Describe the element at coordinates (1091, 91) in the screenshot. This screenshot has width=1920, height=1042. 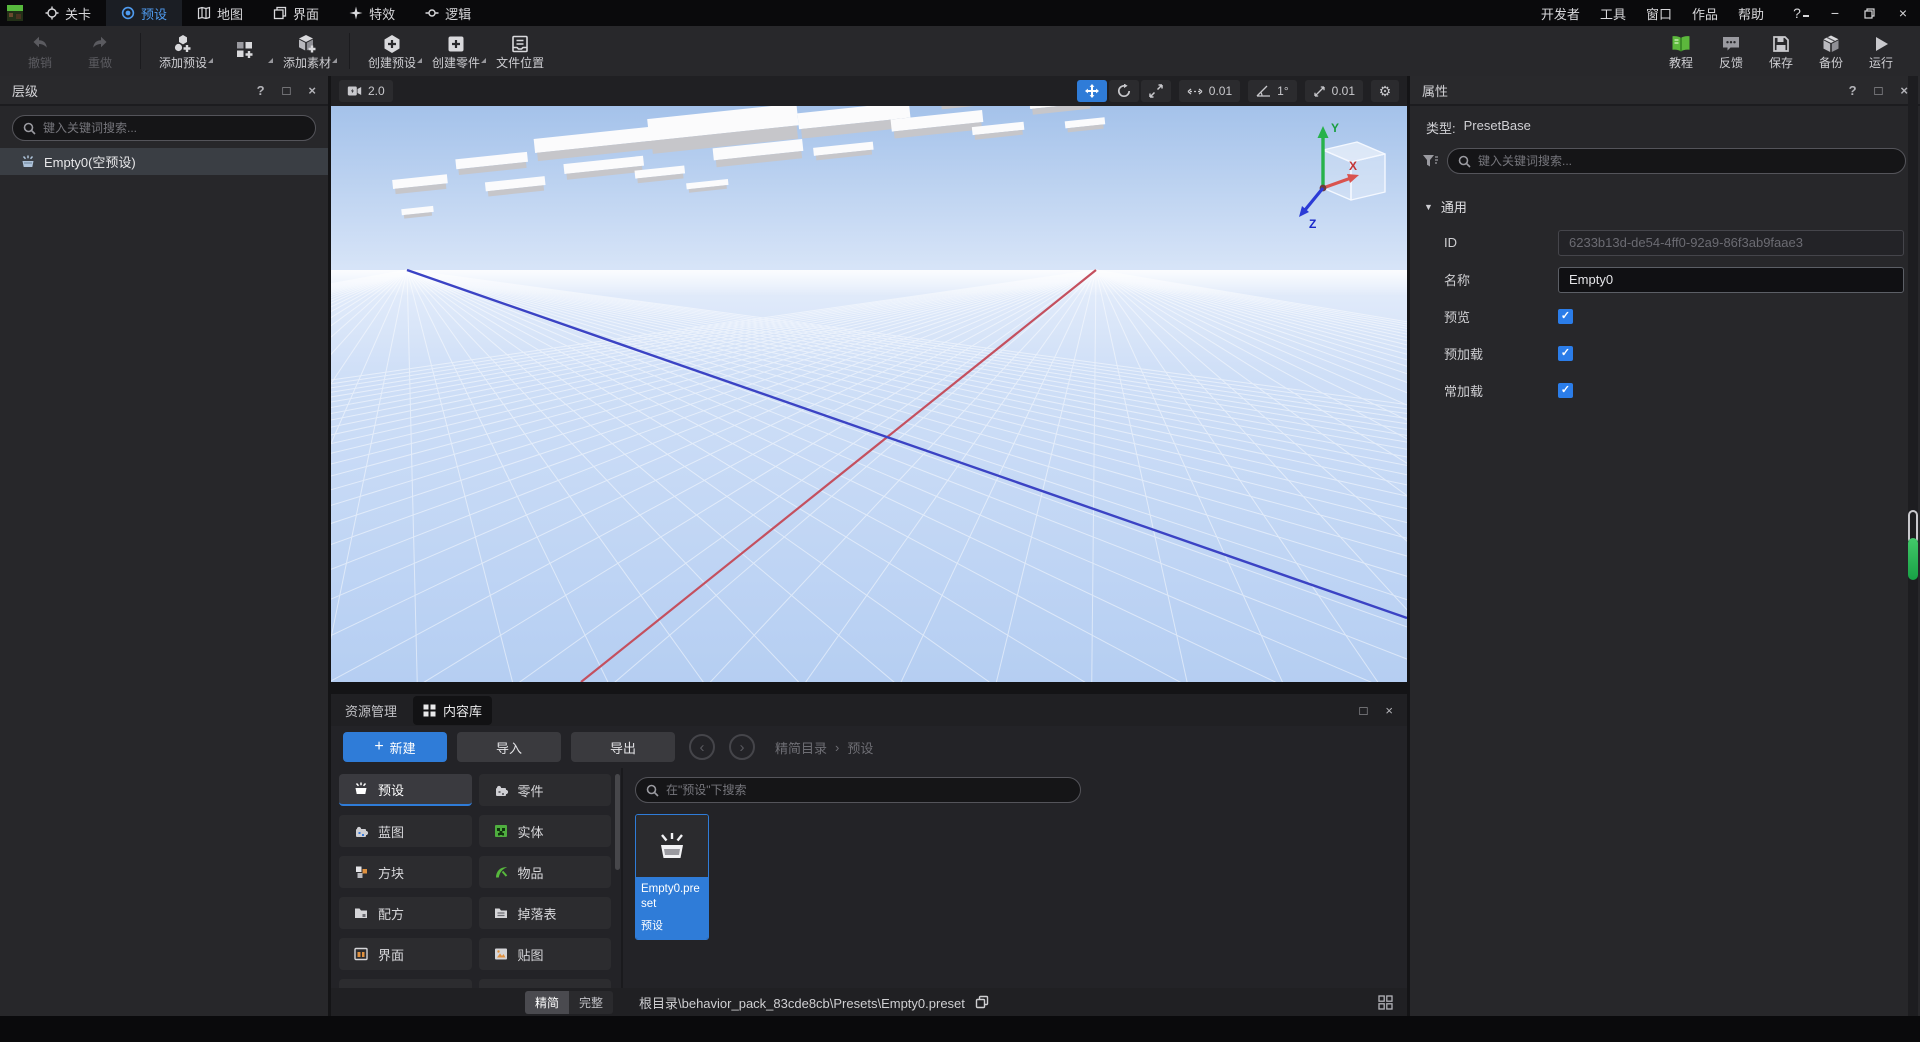
I see `move-tool-button` at that location.